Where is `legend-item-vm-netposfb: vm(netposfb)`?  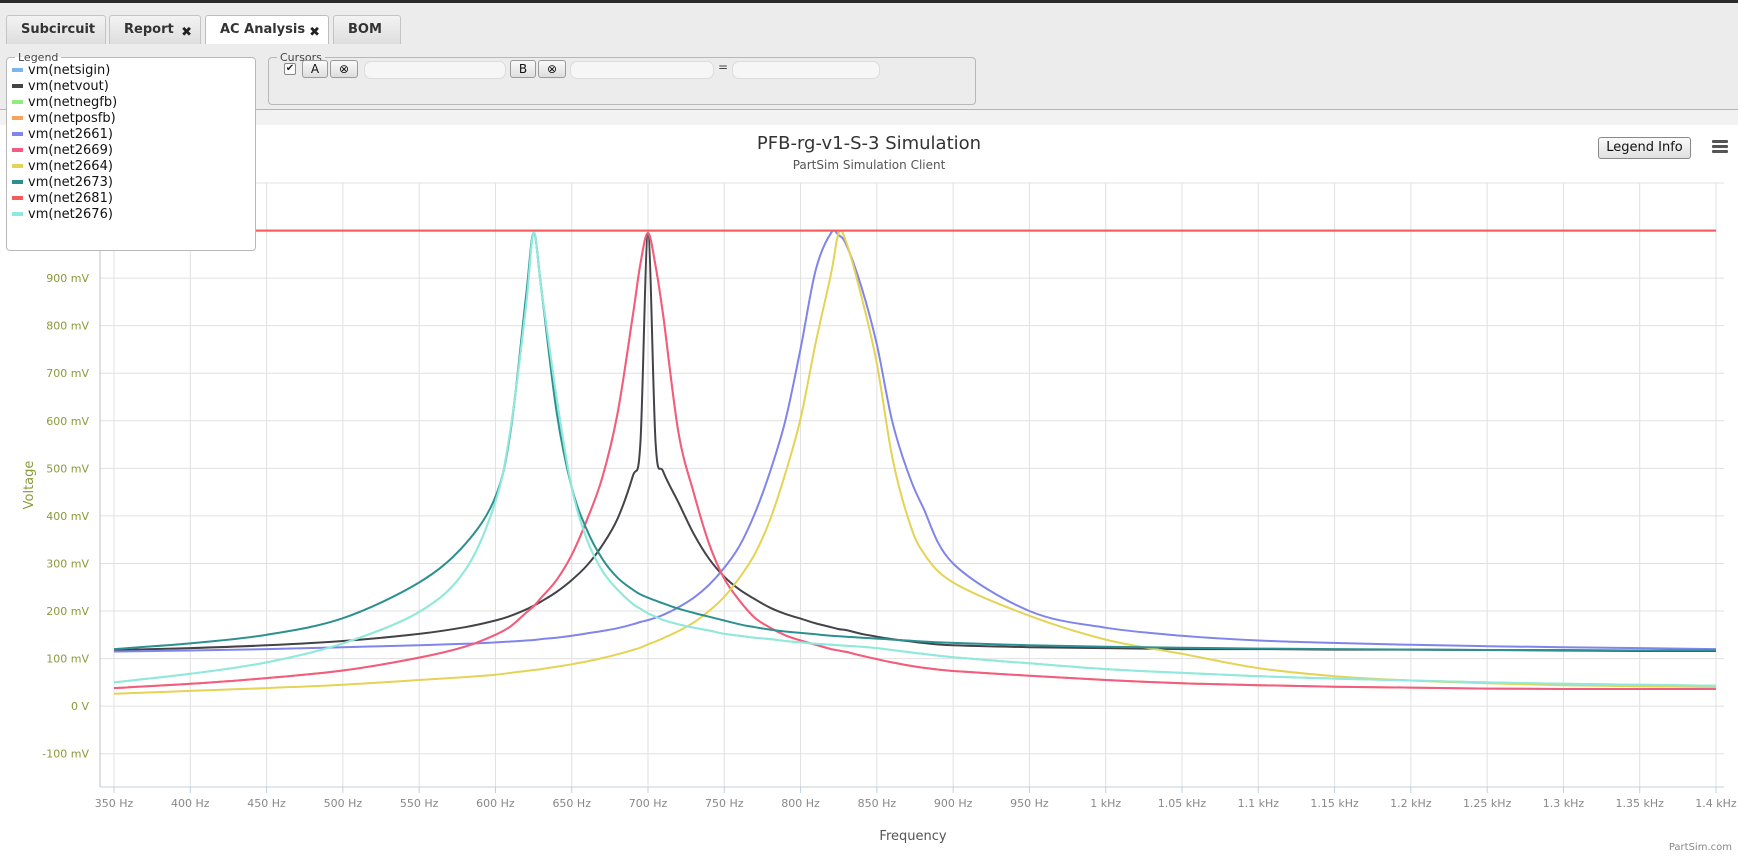 legend-item-vm-netposfb: vm(netposfb) is located at coordinates (64, 119).